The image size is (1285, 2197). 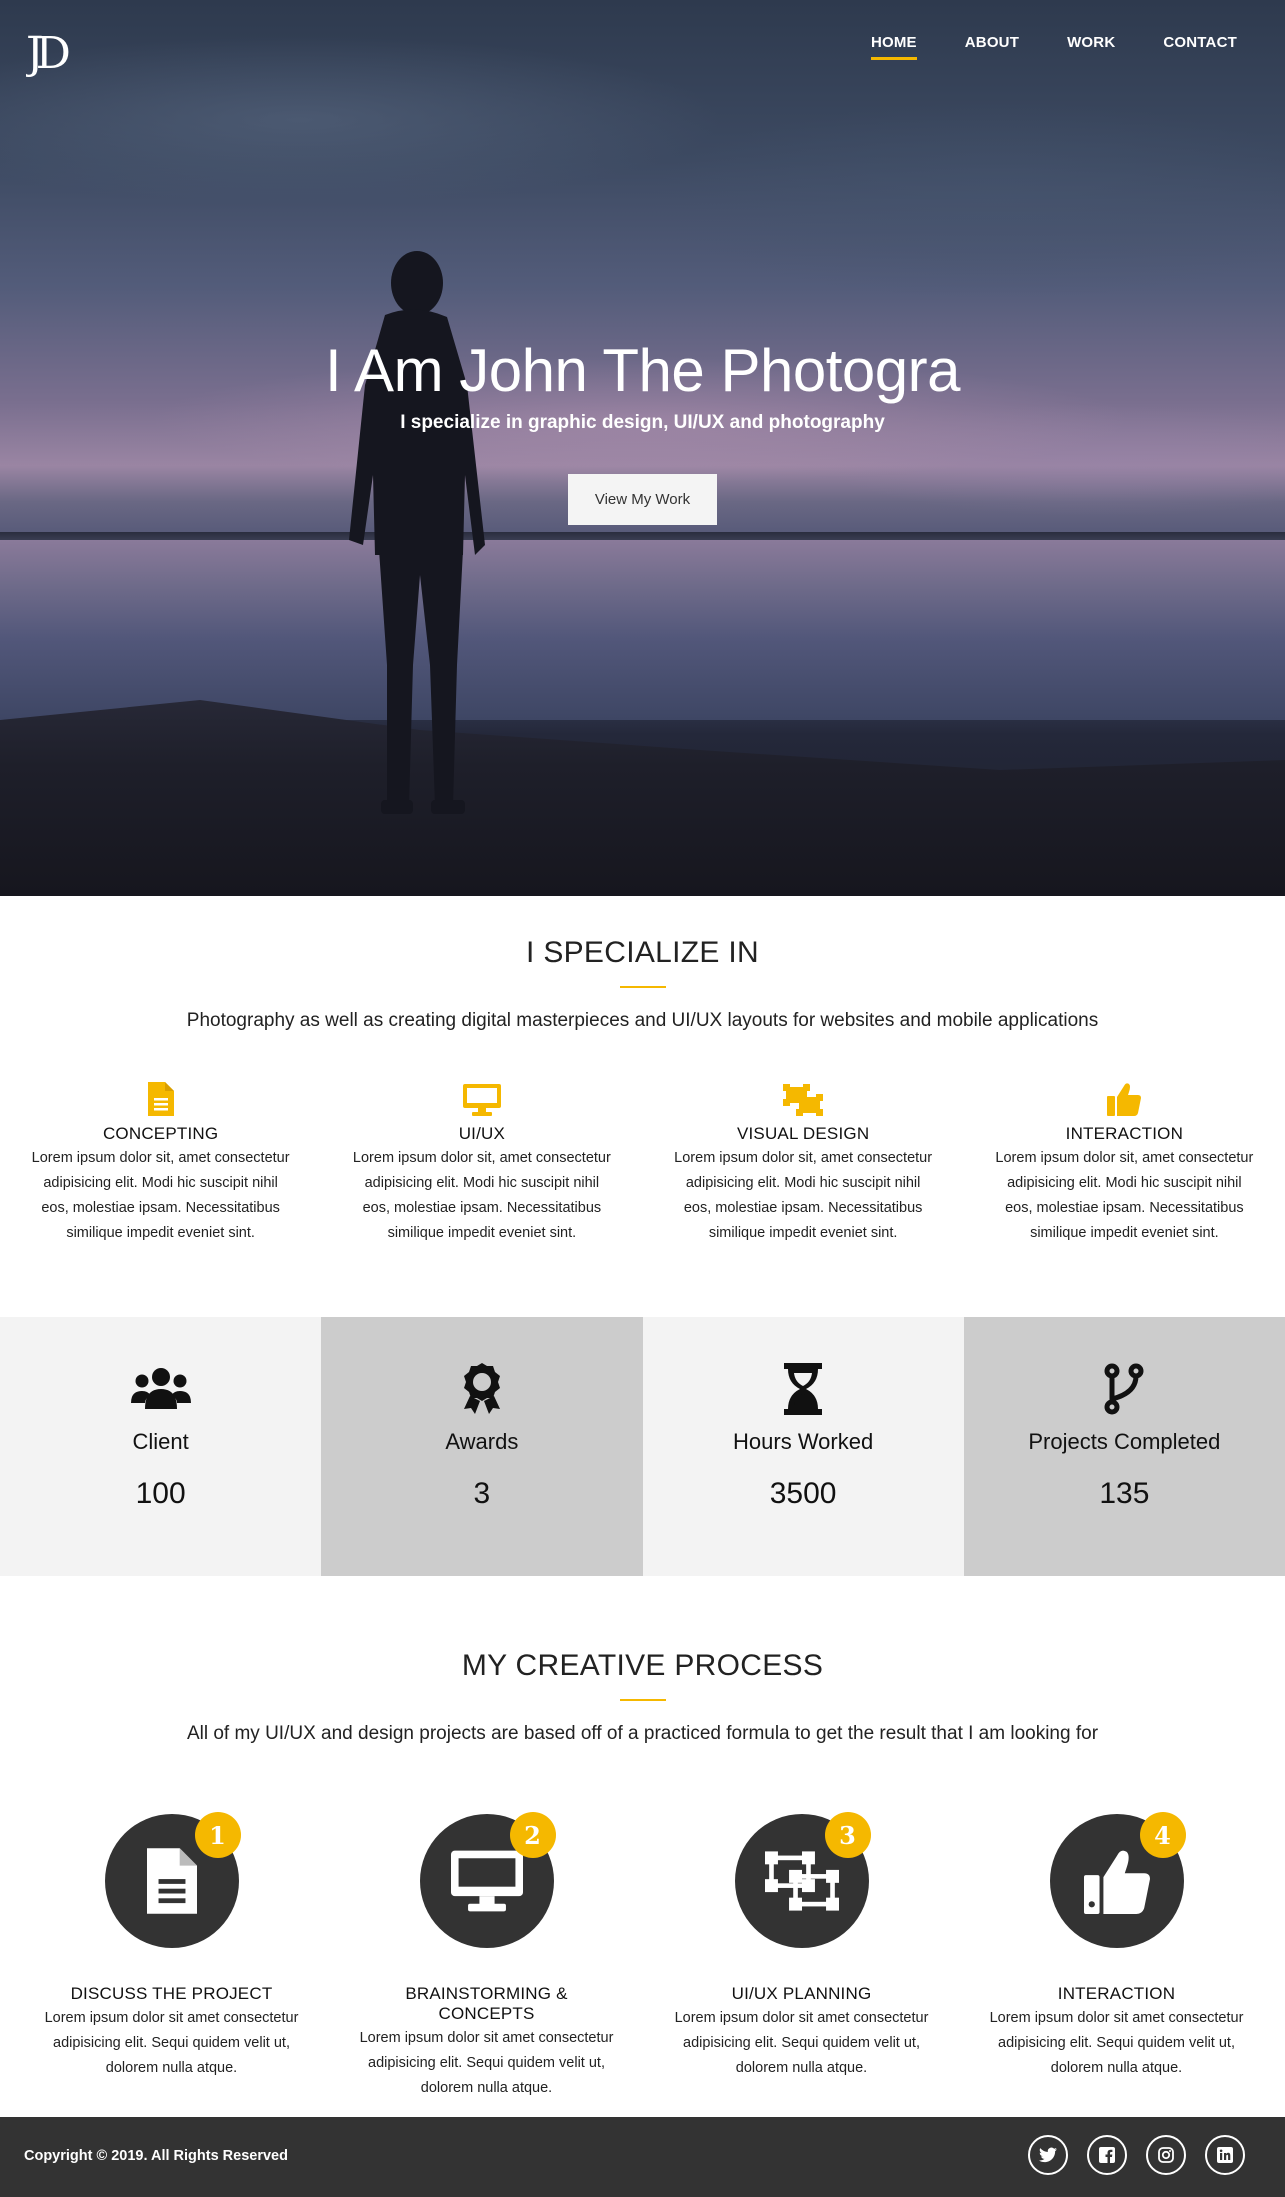 I want to click on process-step-circle: 3, so click(x=802, y=1880).